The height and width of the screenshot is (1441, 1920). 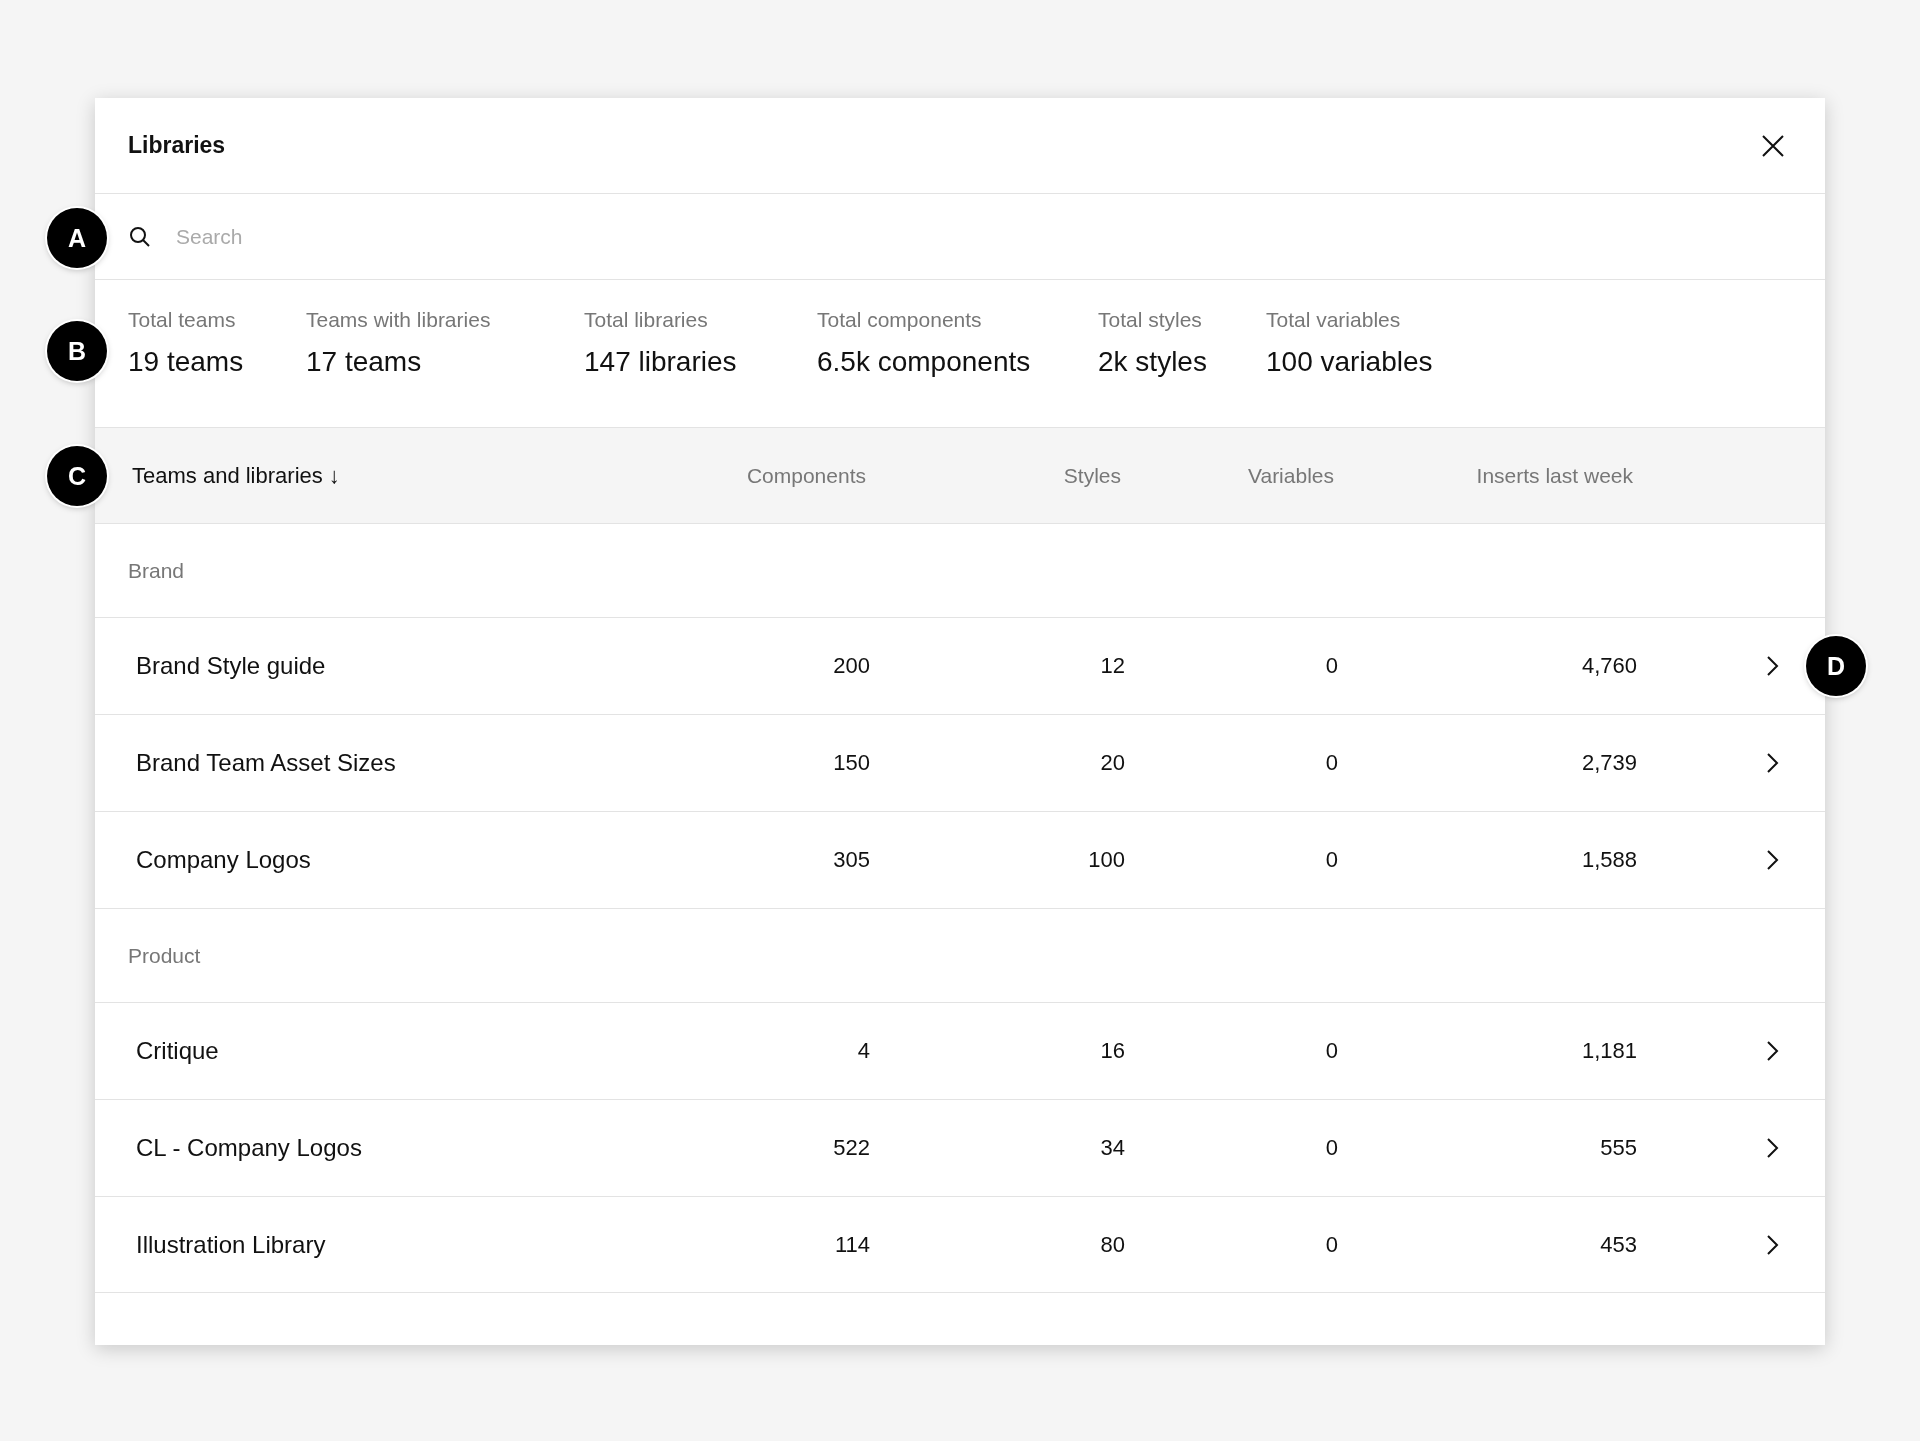 I want to click on column-header: Inserts last week, so click(x=1554, y=475).